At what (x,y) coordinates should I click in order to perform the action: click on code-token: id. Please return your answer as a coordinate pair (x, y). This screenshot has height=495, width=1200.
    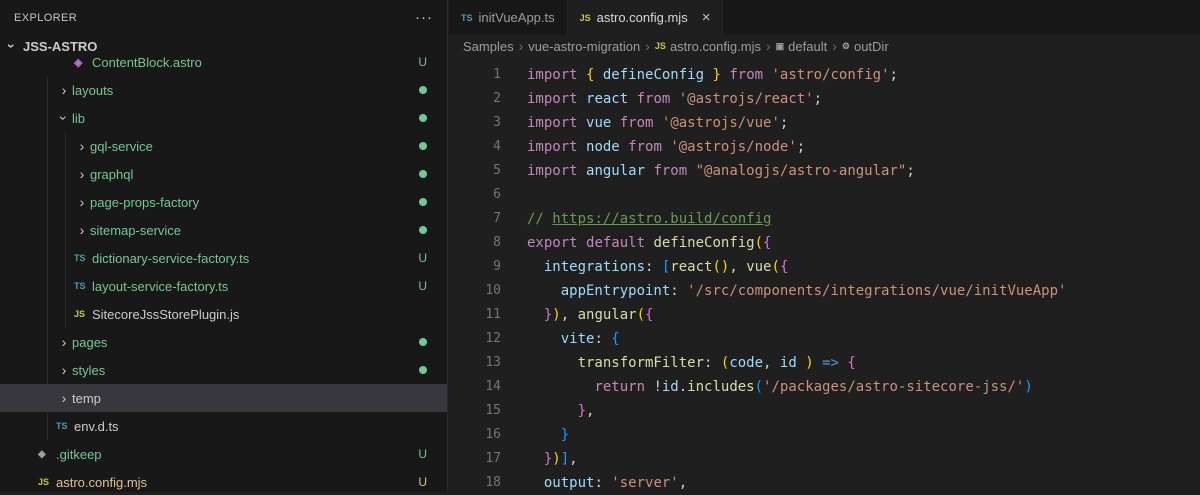
    Looking at the image, I should click on (670, 387).